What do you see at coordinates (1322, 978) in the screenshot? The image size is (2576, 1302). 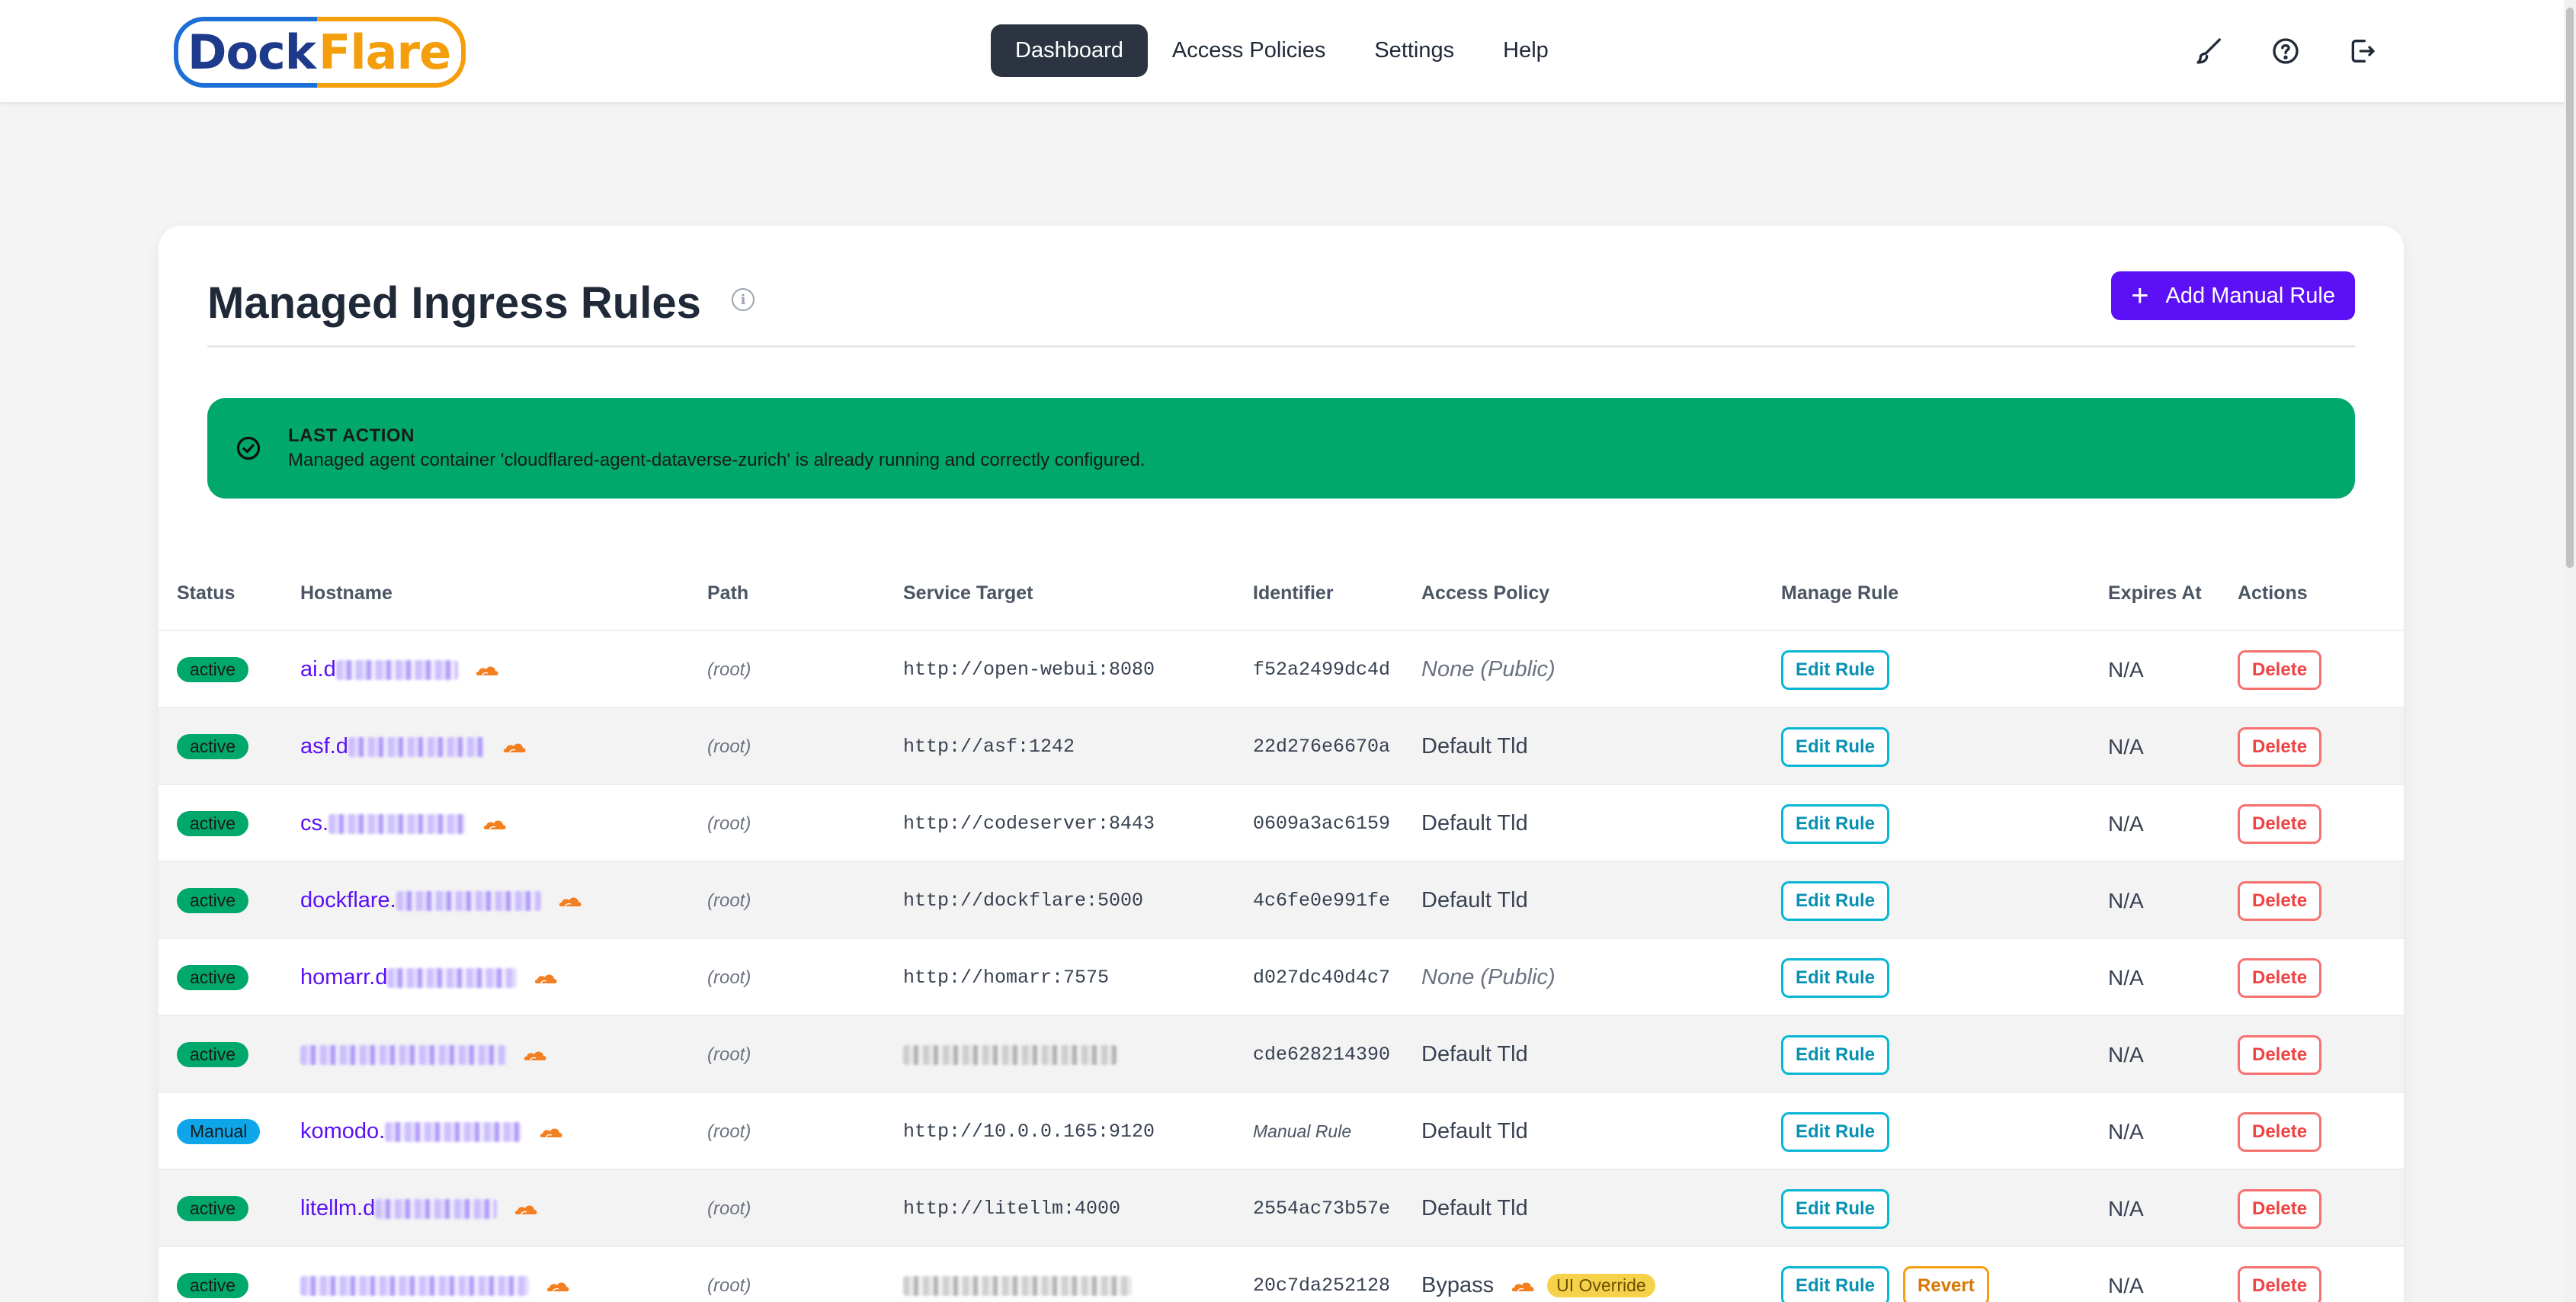 I see `identifier-text: d027dc40d4c7` at bounding box center [1322, 978].